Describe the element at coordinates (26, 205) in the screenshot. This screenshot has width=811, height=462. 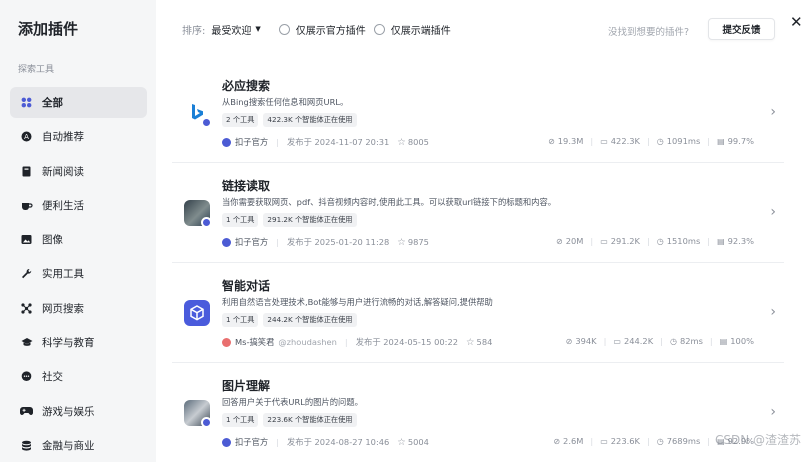
I see `coffee-icon` at that location.